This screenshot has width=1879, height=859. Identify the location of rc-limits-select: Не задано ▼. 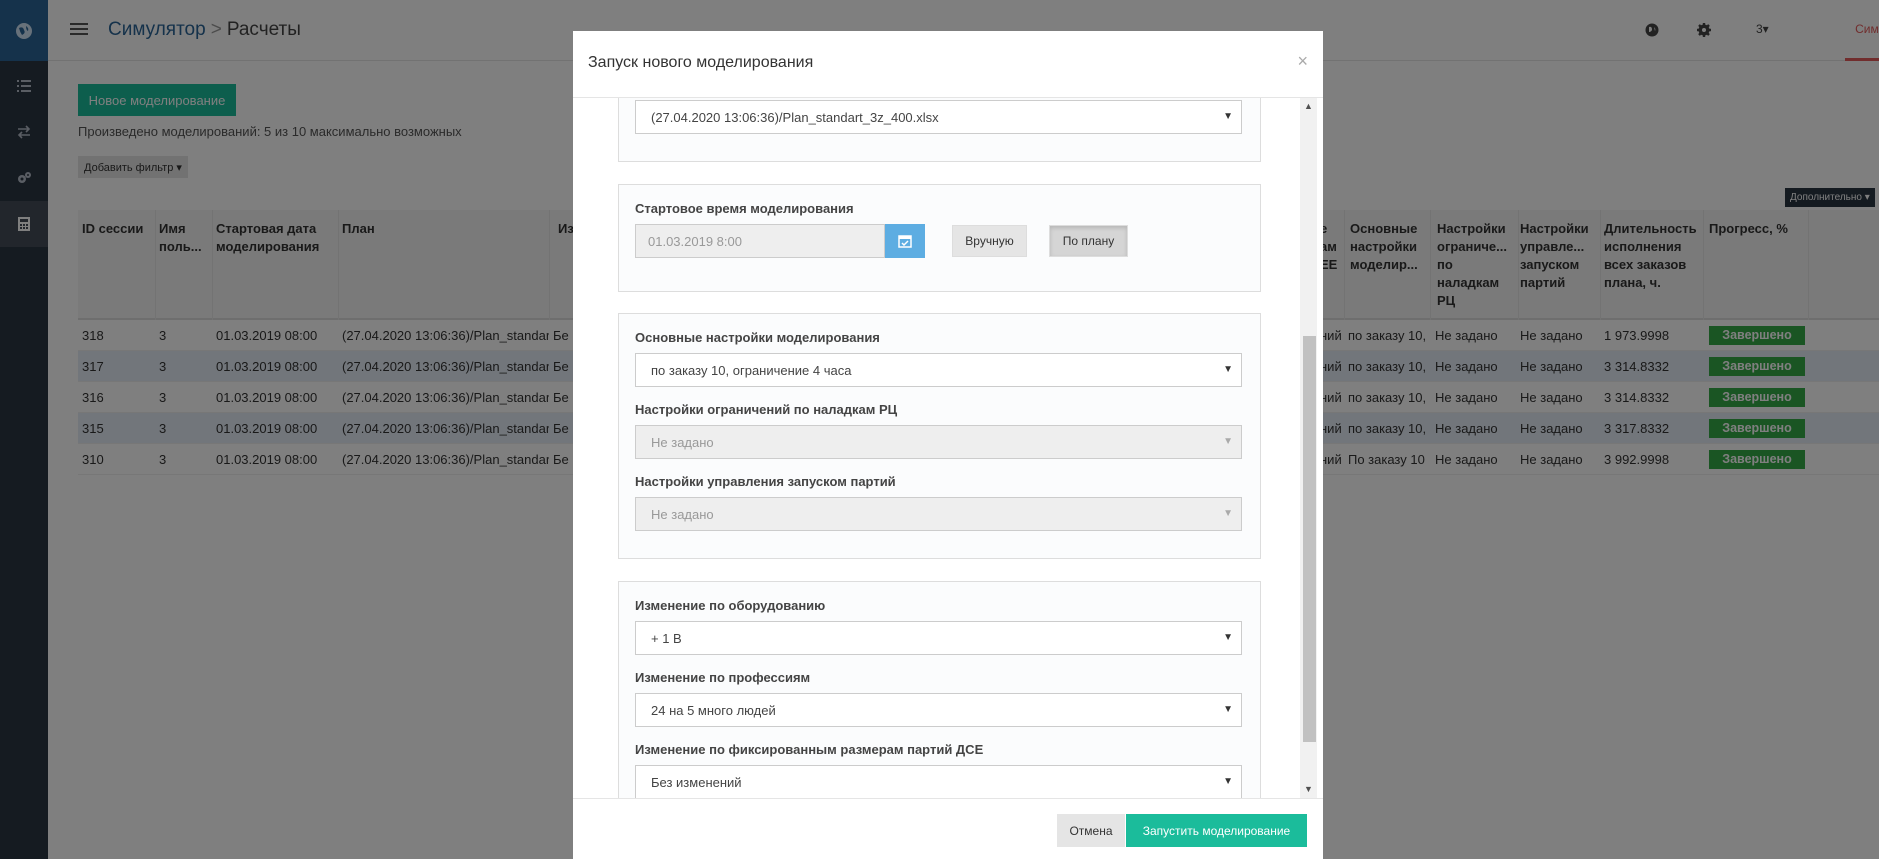
(938, 442).